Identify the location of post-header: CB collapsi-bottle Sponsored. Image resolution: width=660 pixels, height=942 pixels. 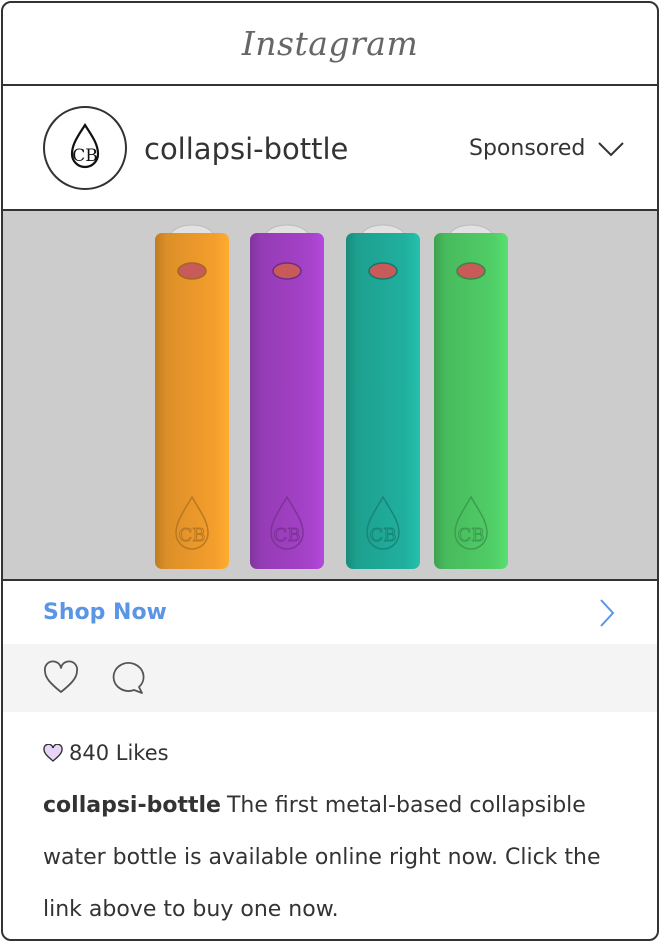
(330, 147).